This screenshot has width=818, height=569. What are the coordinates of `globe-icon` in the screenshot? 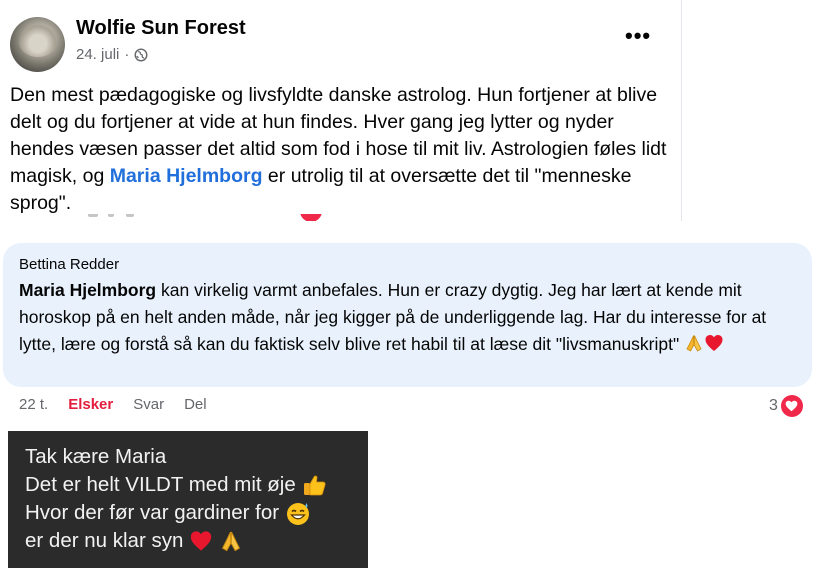 It's located at (141, 54).